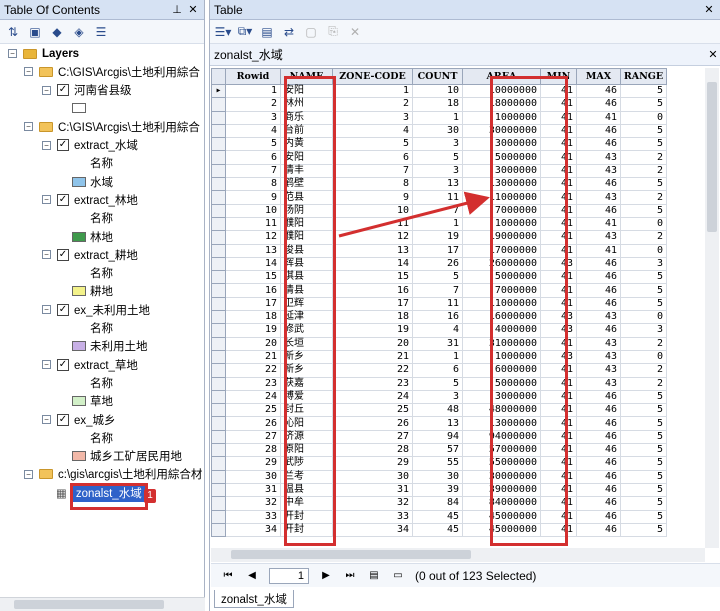 This screenshot has height=611, width=720. Describe the element at coordinates (95, 420) in the screenshot. I see `tree-item-label: ex_城乡` at that location.